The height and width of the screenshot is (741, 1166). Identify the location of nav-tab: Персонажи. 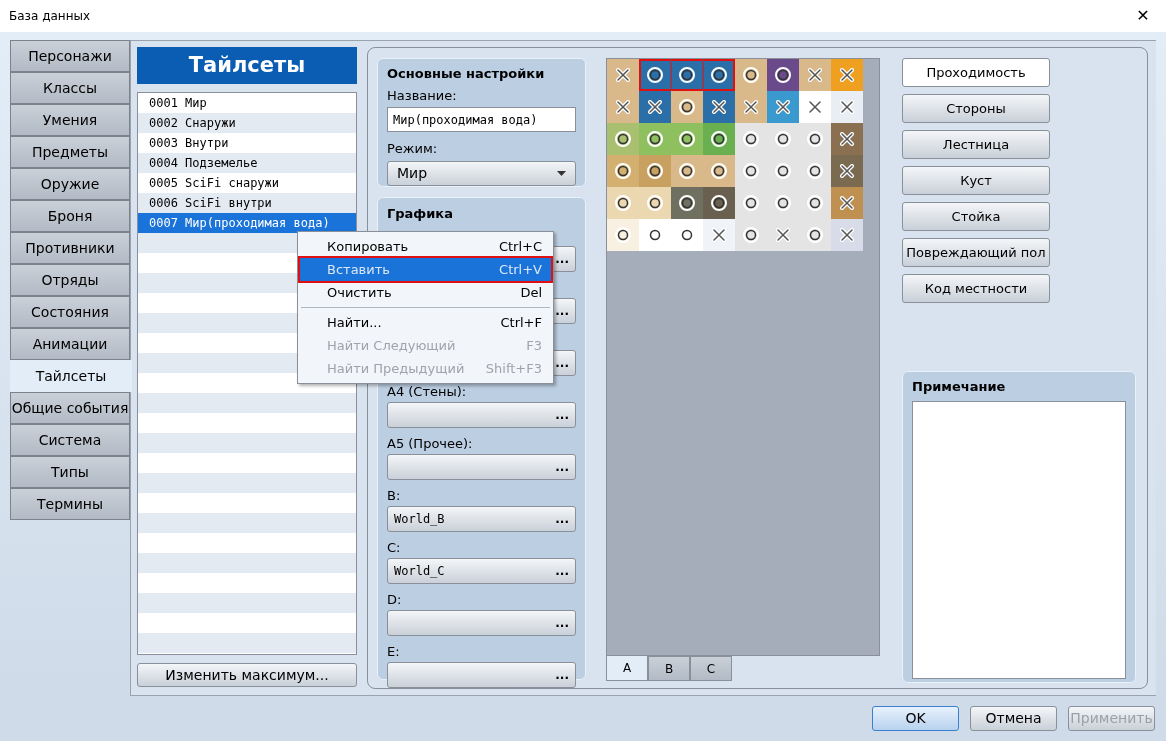
(70, 56).